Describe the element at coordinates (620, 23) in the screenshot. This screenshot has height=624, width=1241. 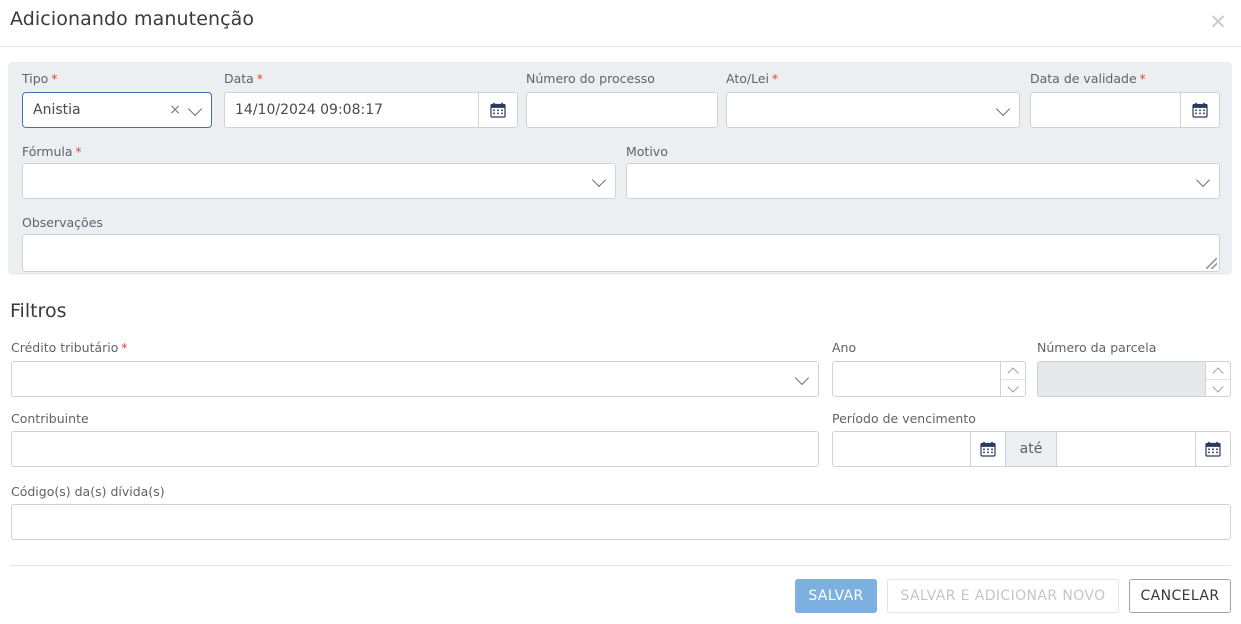
I see `dialog-header: Adicionando manutenção ✕` at that location.